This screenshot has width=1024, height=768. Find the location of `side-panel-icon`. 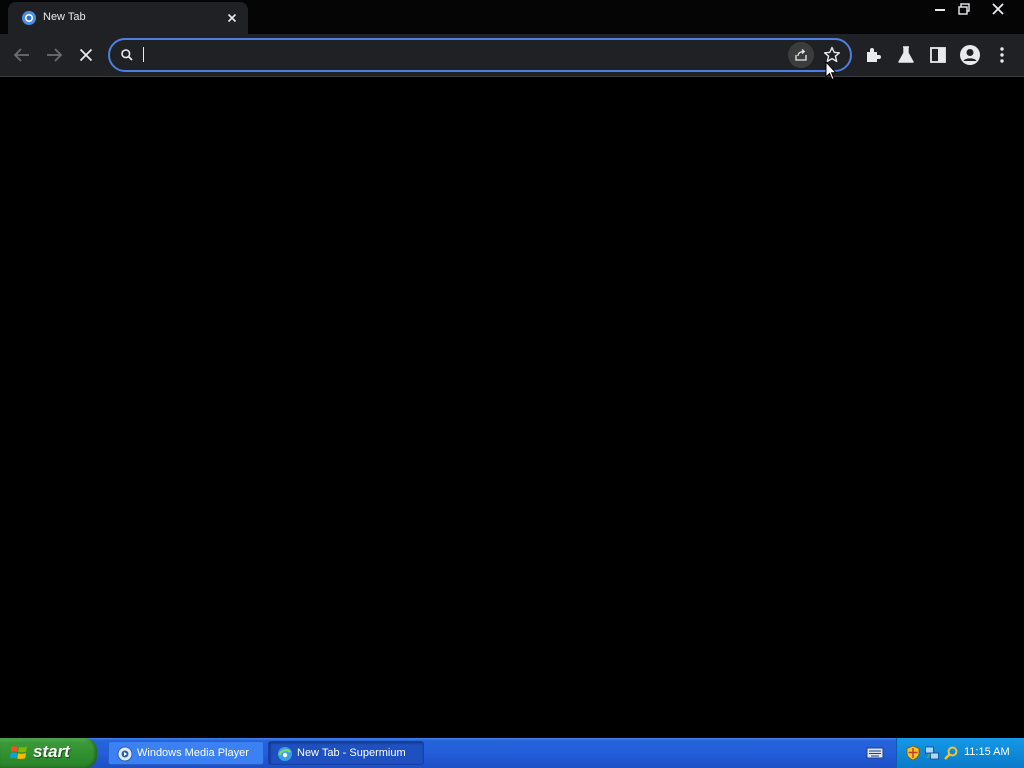

side-panel-icon is located at coordinates (938, 55).